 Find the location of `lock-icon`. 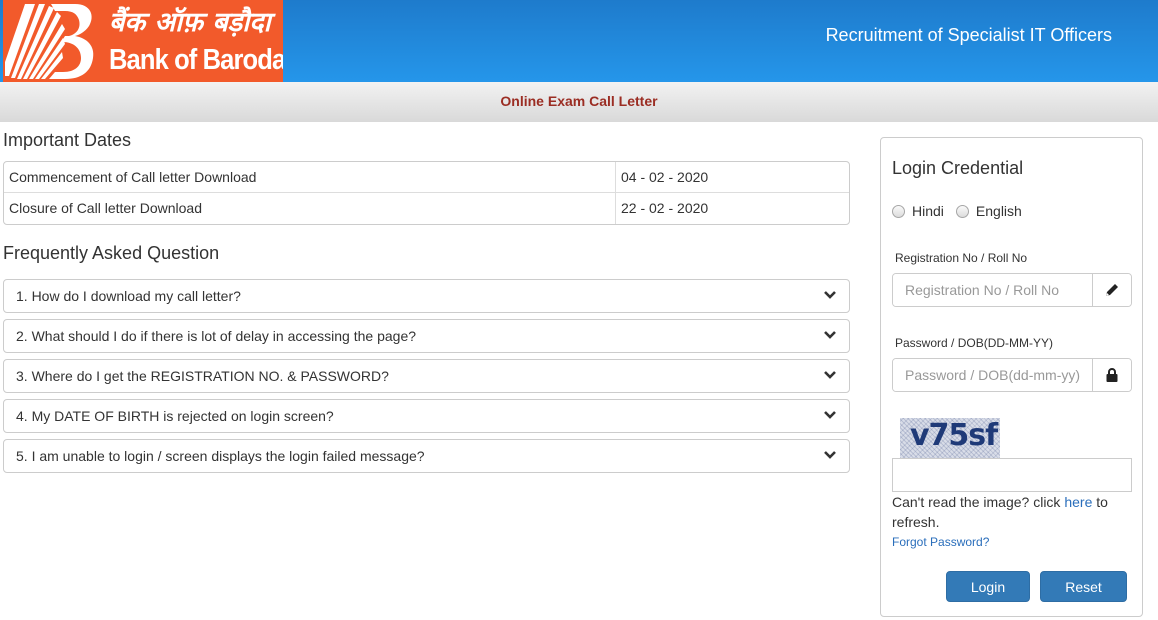

lock-icon is located at coordinates (1112, 375).